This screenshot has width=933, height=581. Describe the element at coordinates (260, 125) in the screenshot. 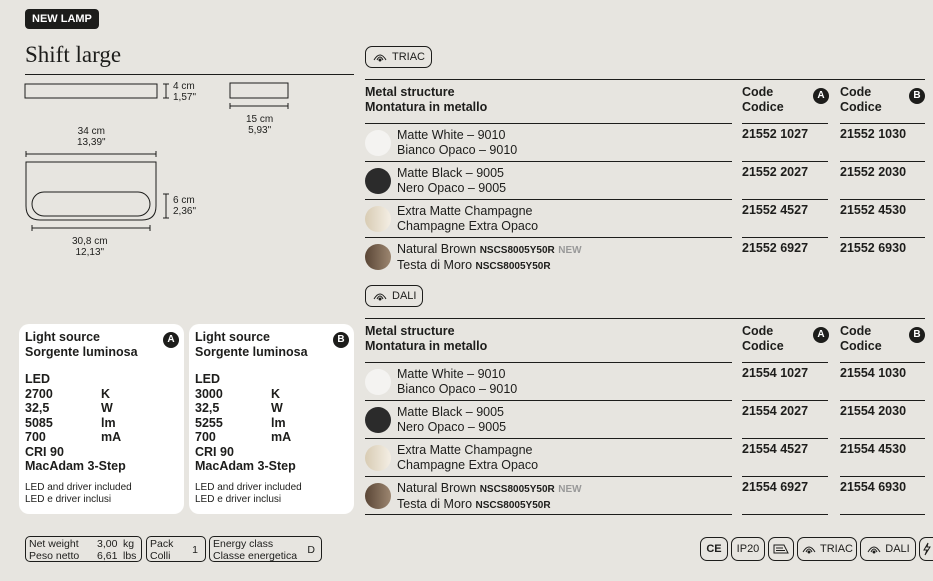

I see `width-side-label: 15 cm 5,93"` at that location.